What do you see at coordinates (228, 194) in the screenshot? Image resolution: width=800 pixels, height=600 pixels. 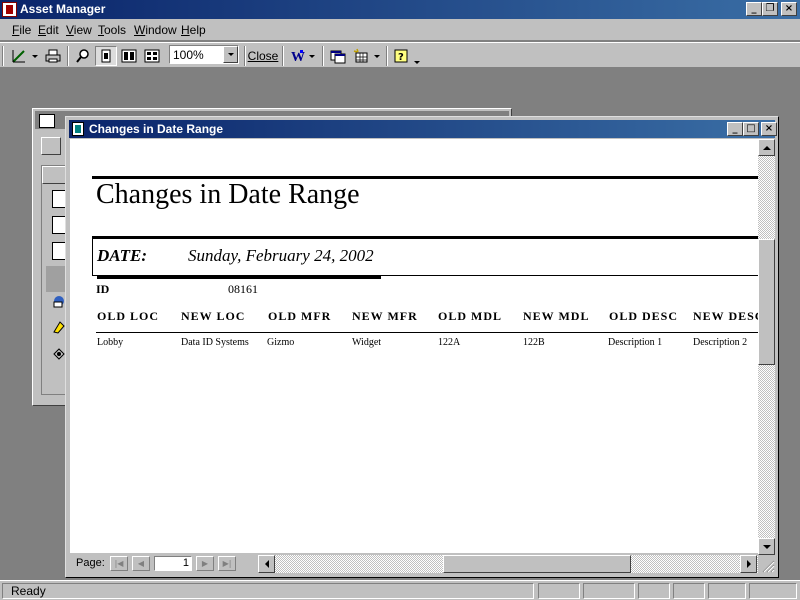 I see `report-title: Changes in Date Range` at bounding box center [228, 194].